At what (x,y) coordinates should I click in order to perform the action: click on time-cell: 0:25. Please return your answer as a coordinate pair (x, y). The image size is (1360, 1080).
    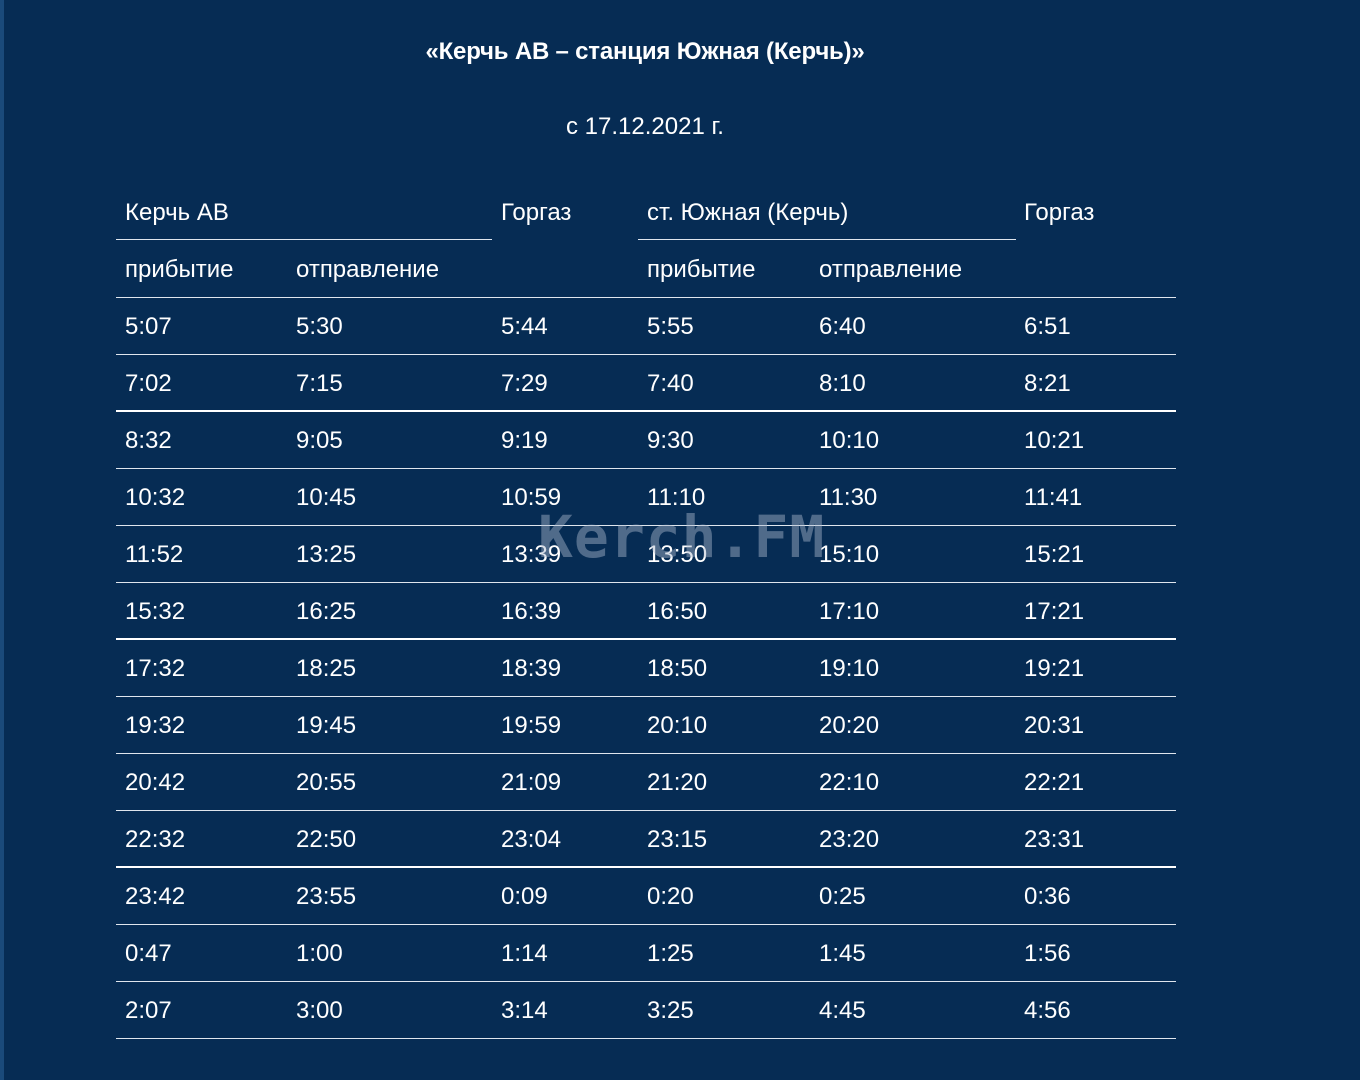
    Looking at the image, I should click on (842, 896).